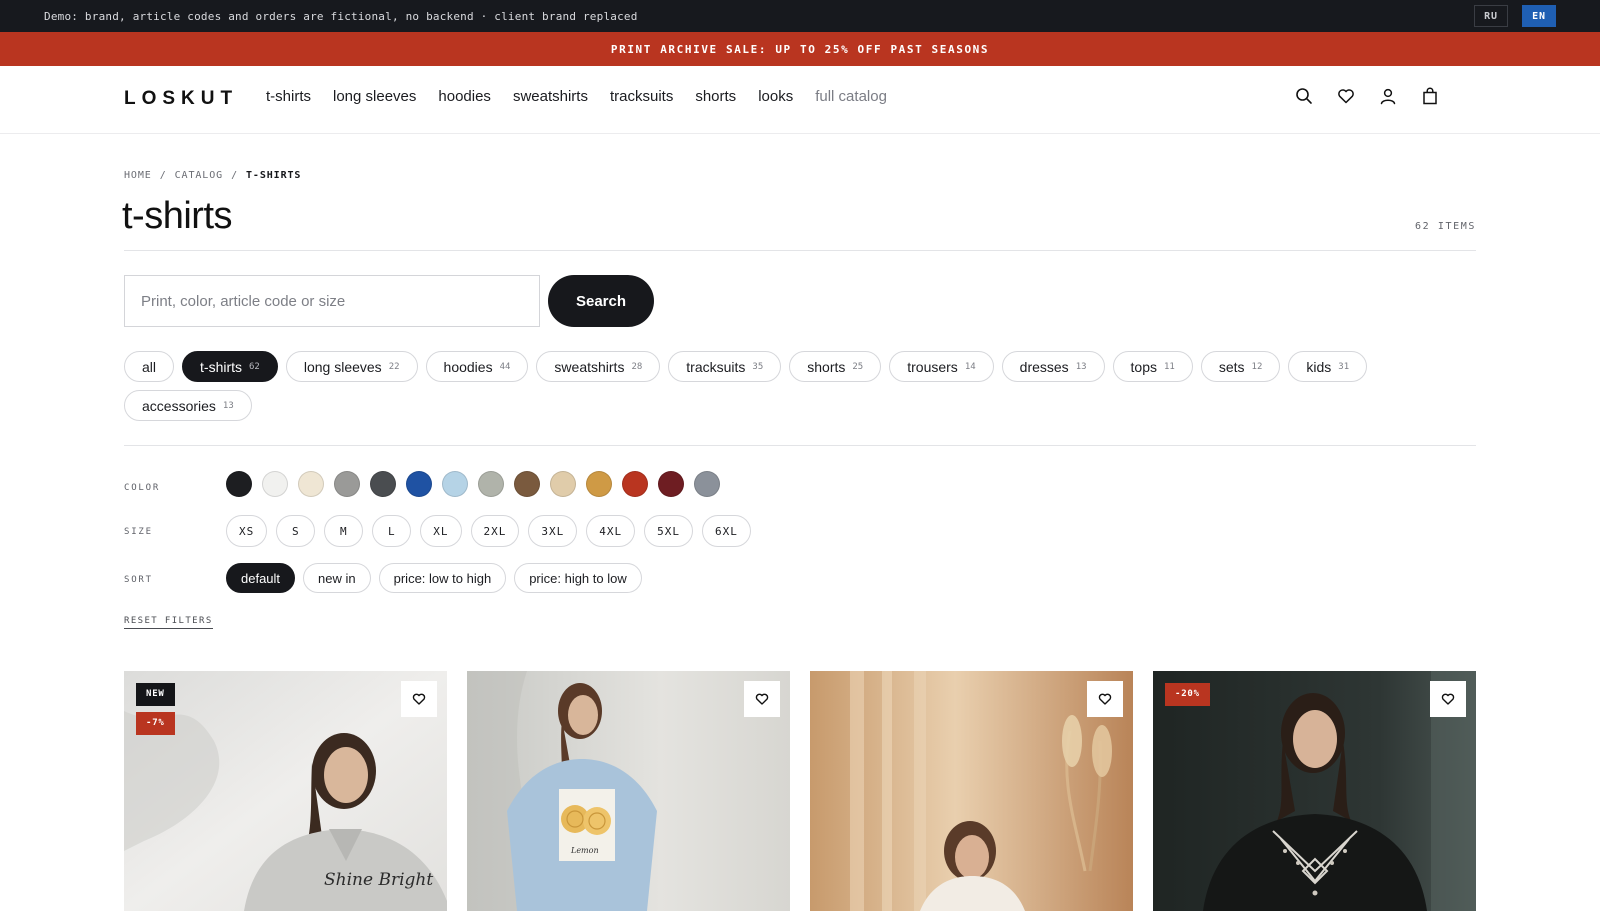 The width and height of the screenshot is (1600, 911). Describe the element at coordinates (1081, 366) in the screenshot. I see `category-pill-count: 13` at that location.